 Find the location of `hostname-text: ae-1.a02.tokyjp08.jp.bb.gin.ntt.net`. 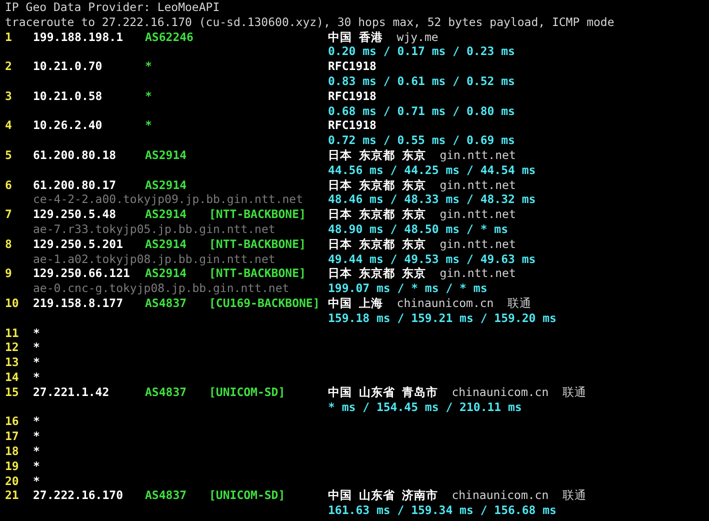

hostname-text: ae-1.a02.tokyjp08.jp.bb.gin.ntt.net is located at coordinates (154, 259).